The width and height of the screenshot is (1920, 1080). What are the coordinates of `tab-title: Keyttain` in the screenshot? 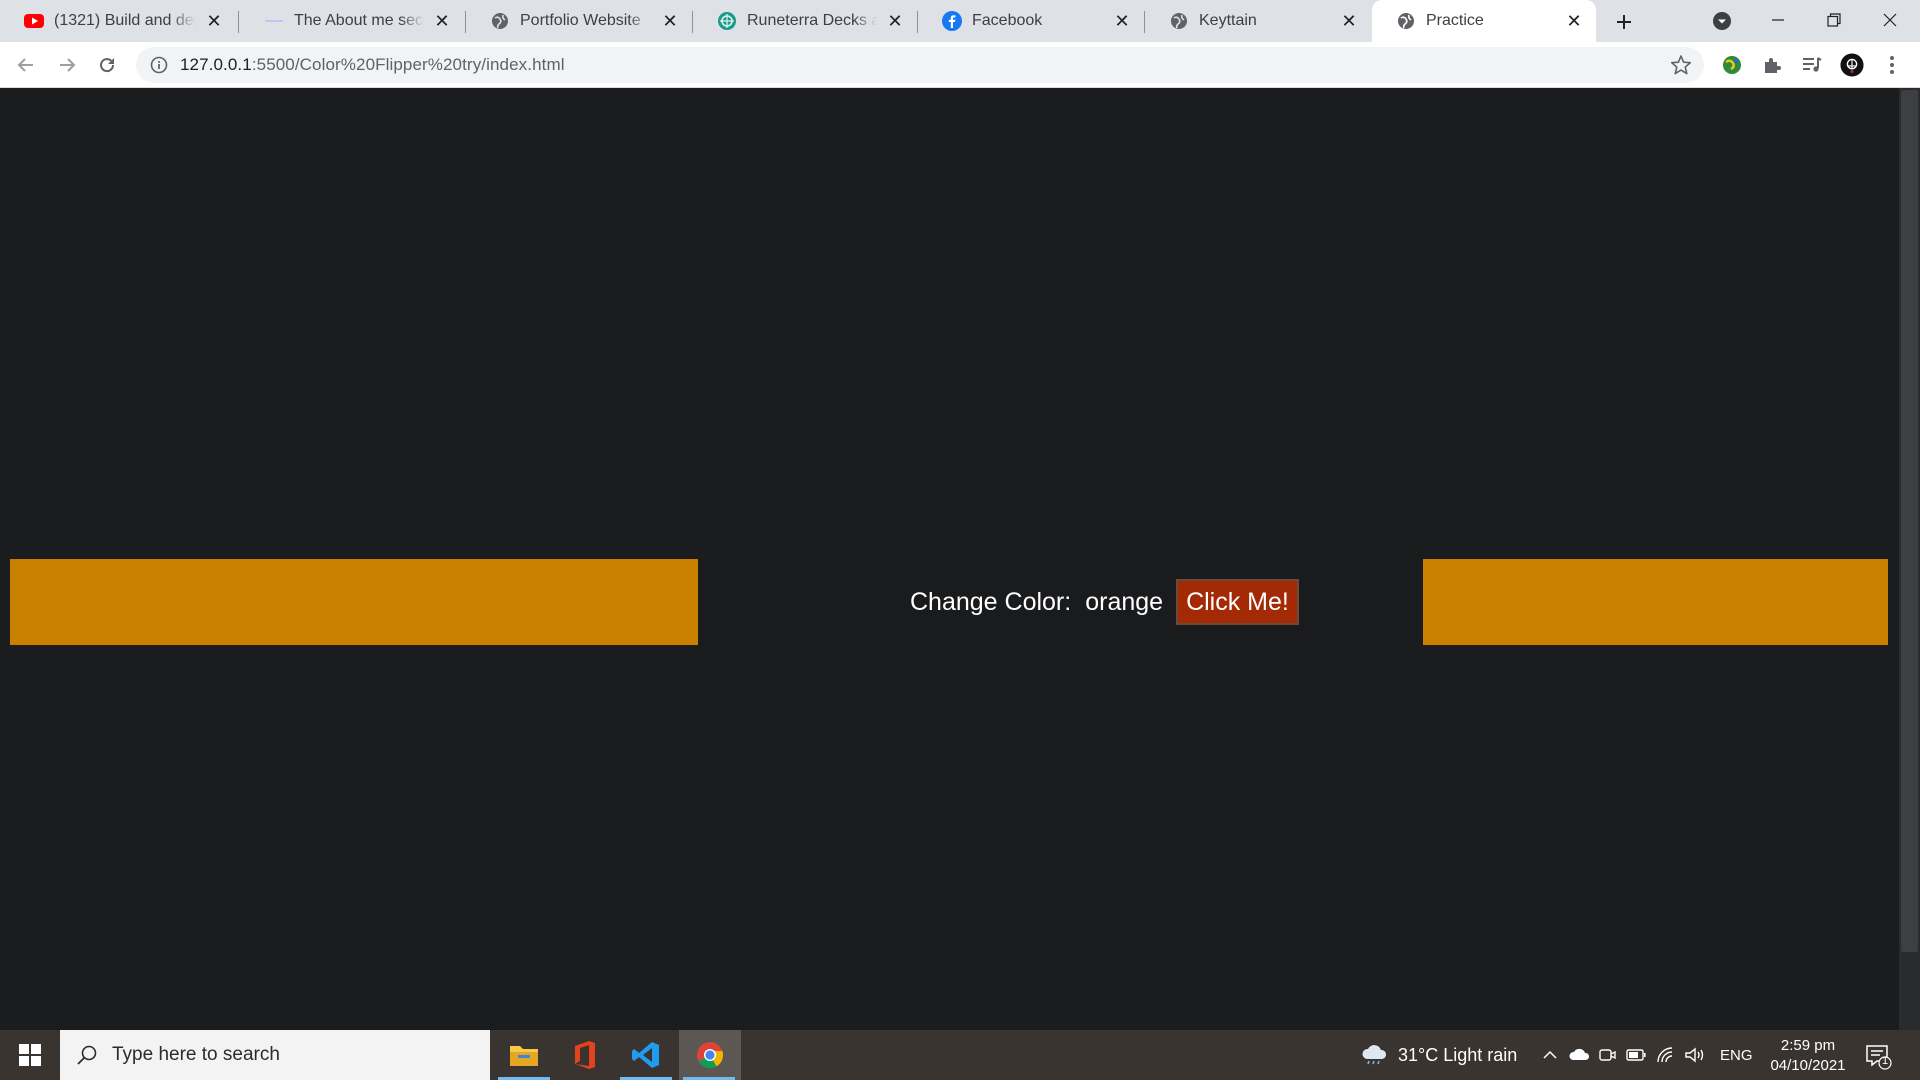 It's located at (1228, 20).